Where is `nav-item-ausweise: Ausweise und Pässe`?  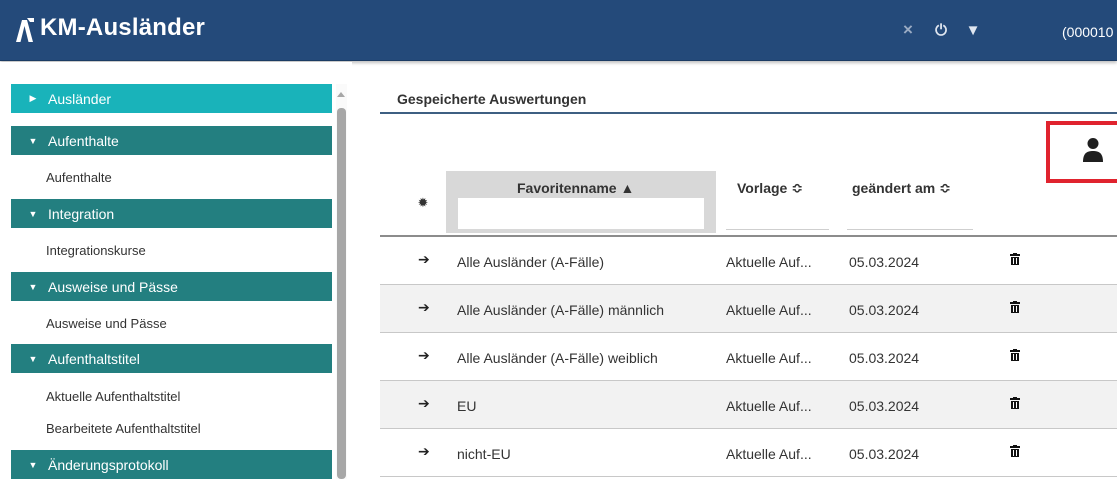 nav-item-ausweise: Ausweise und Pässe is located at coordinates (106, 323).